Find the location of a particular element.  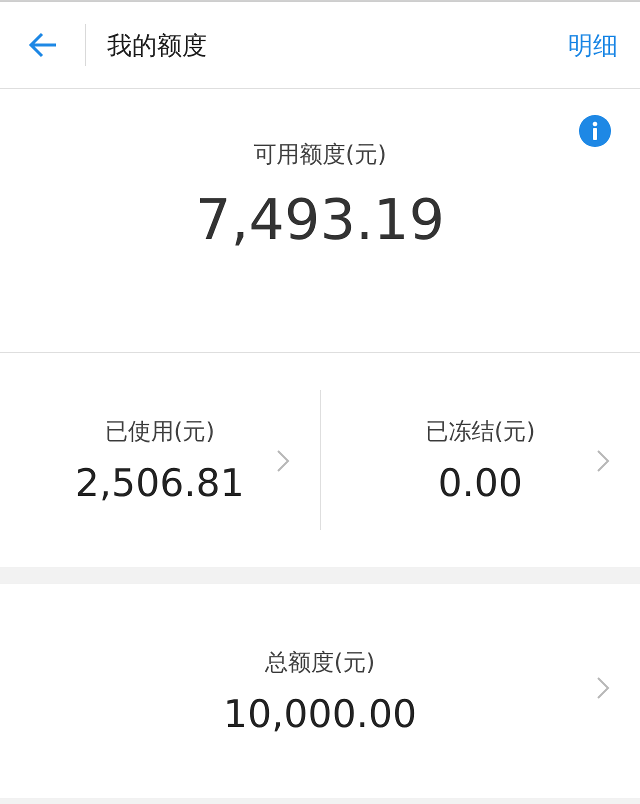

total-label: 总额度(元) is located at coordinates (320, 663).